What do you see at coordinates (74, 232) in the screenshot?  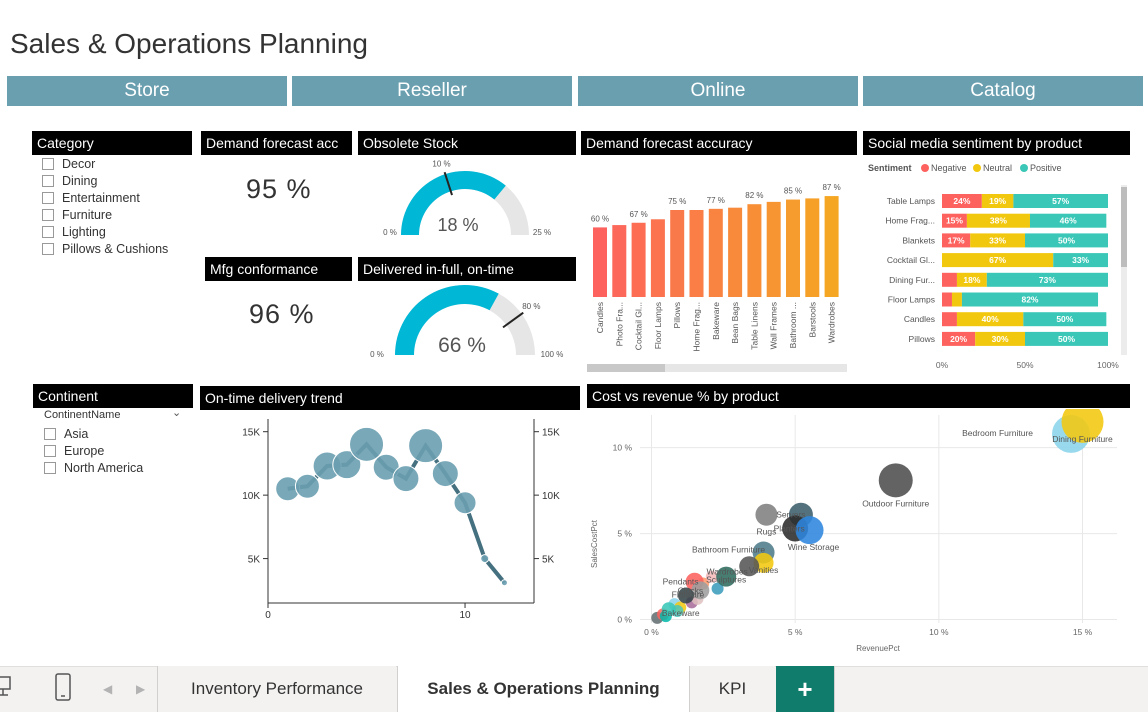 I see `slicer-item-lighting: Lighting` at bounding box center [74, 232].